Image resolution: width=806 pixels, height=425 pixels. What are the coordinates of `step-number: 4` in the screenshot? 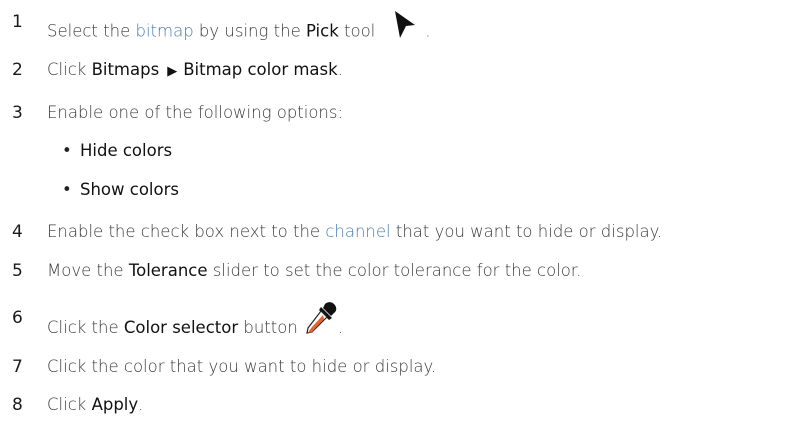 It's located at (17, 232).